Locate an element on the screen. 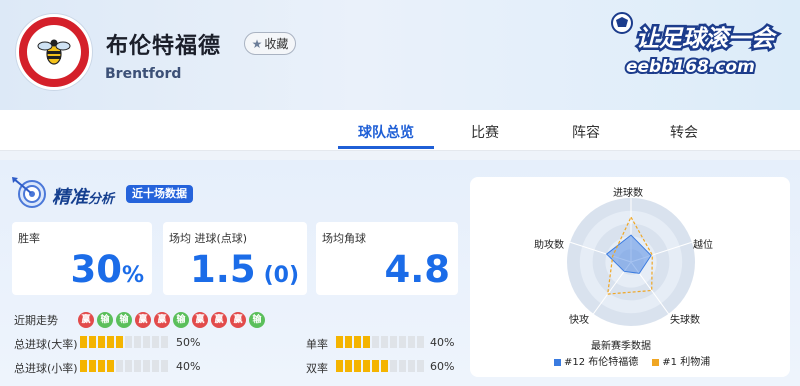 The image size is (800, 386). even-label: 双率 is located at coordinates (317, 368).